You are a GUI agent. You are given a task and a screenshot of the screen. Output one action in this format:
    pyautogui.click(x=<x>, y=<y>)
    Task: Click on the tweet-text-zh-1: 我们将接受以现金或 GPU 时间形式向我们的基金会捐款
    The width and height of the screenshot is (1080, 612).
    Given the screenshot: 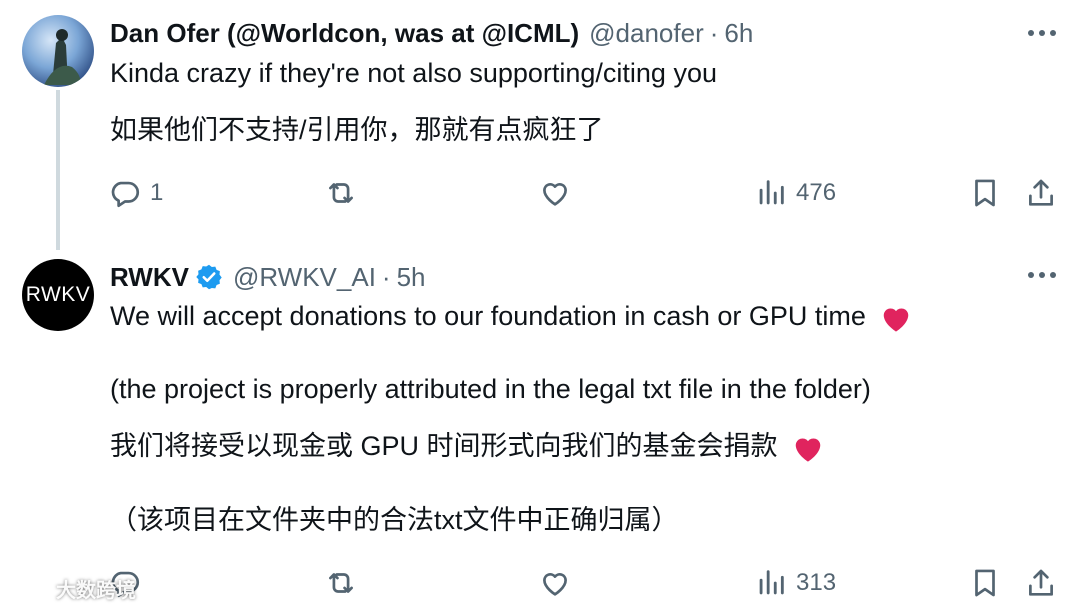 What is the action you would take?
    pyautogui.click(x=467, y=443)
    